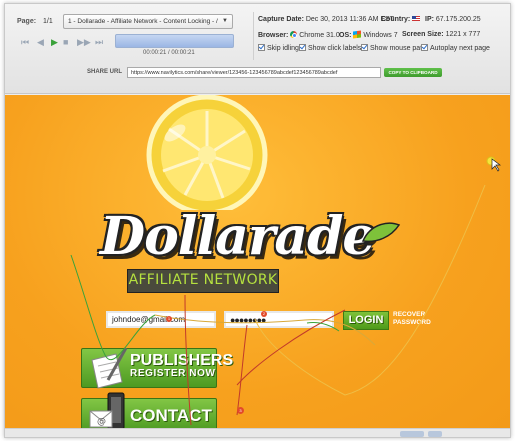 The width and height of the screenshot is (515, 441). I want to click on click-marker: 1, so click(169, 319).